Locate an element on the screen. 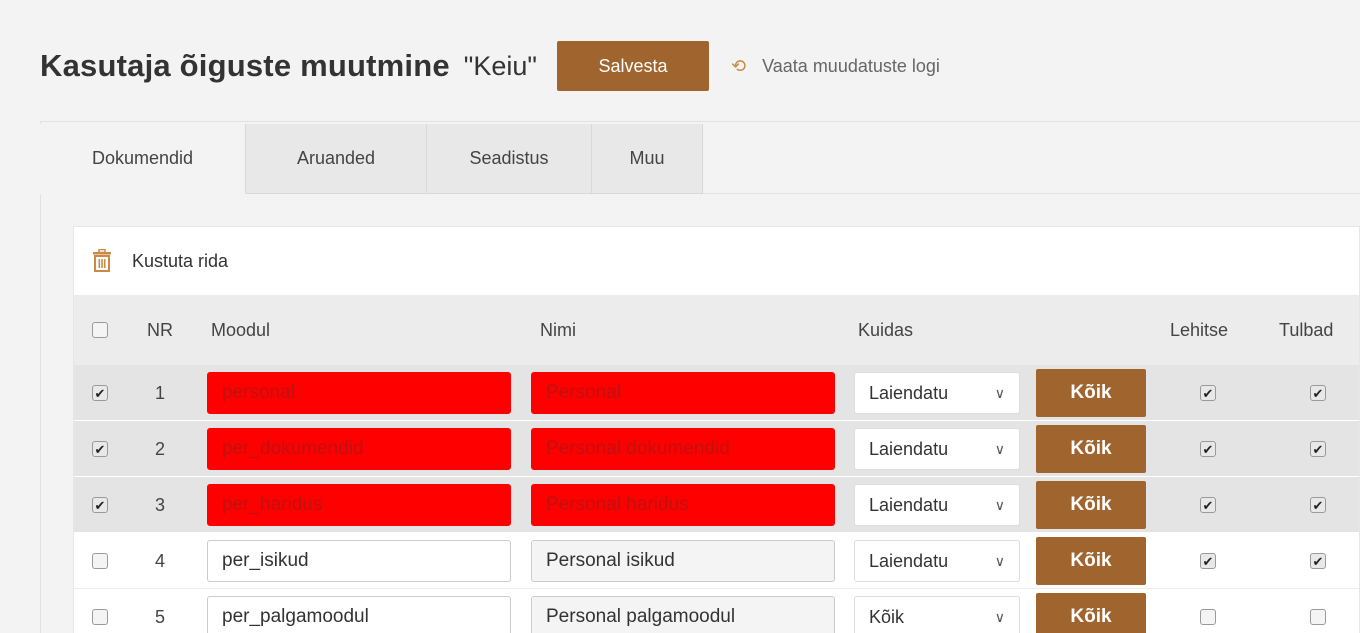  moodul-field: per_dokumendid is located at coordinates (359, 449).